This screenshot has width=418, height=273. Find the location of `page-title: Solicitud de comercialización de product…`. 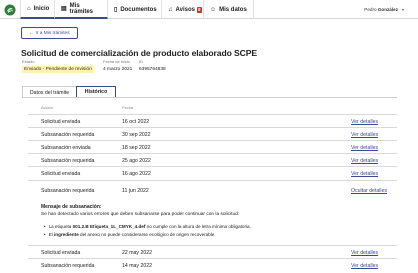

page-title: Solicitud de comercialización de product… is located at coordinates (139, 53).